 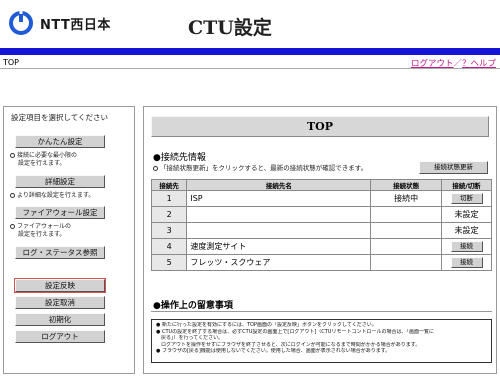 What do you see at coordinates (47, 155) in the screenshot?
I see `easy-setup-note-line1: 接続に必要な最小限の` at bounding box center [47, 155].